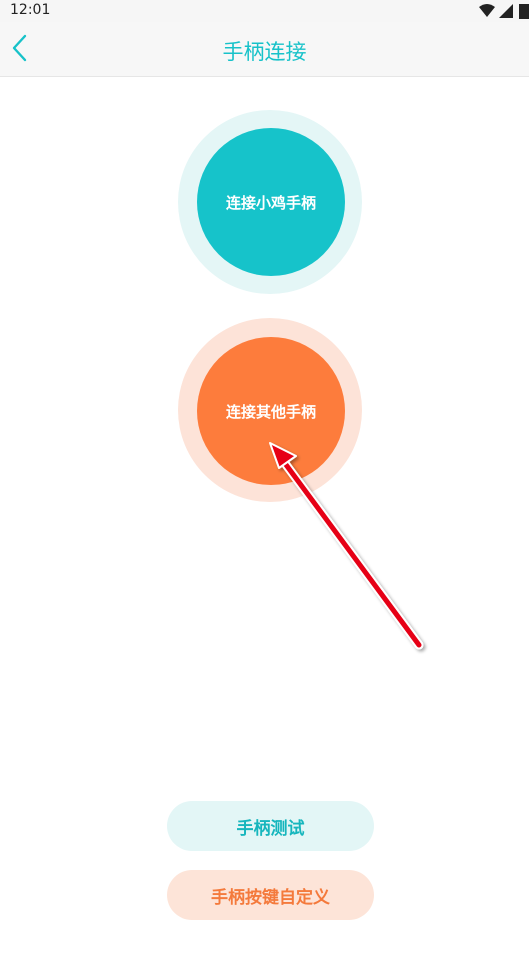  Describe the element at coordinates (487, 10) in the screenshot. I see `wifi-icon` at that location.